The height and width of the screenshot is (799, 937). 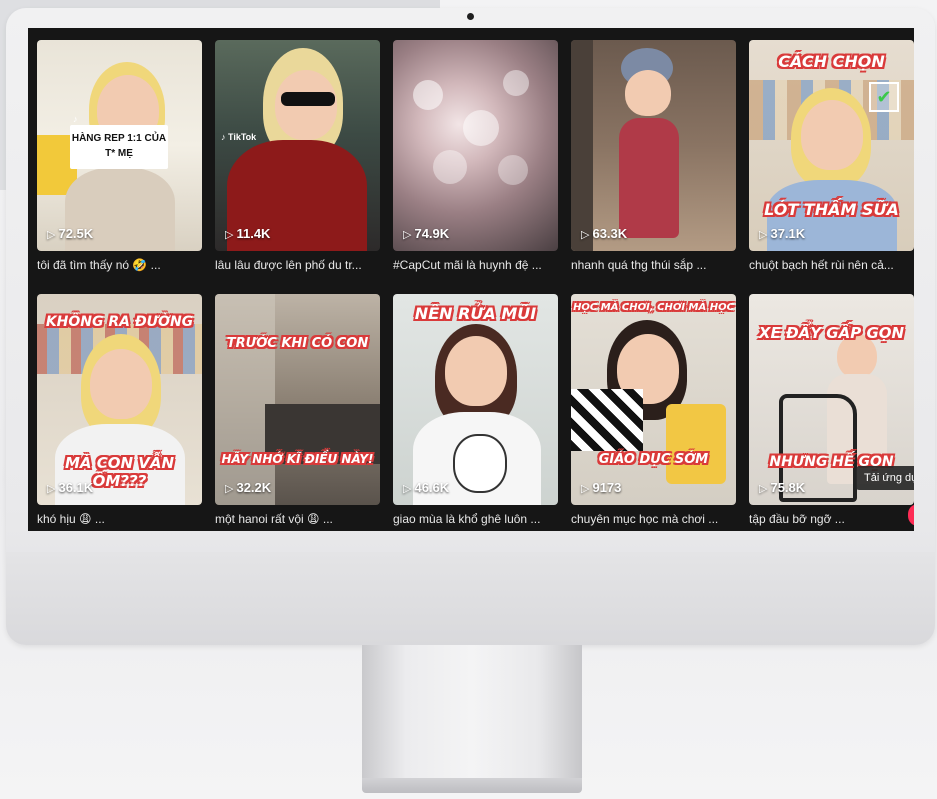 What do you see at coordinates (582, 145) in the screenshot?
I see `door-shape` at bounding box center [582, 145].